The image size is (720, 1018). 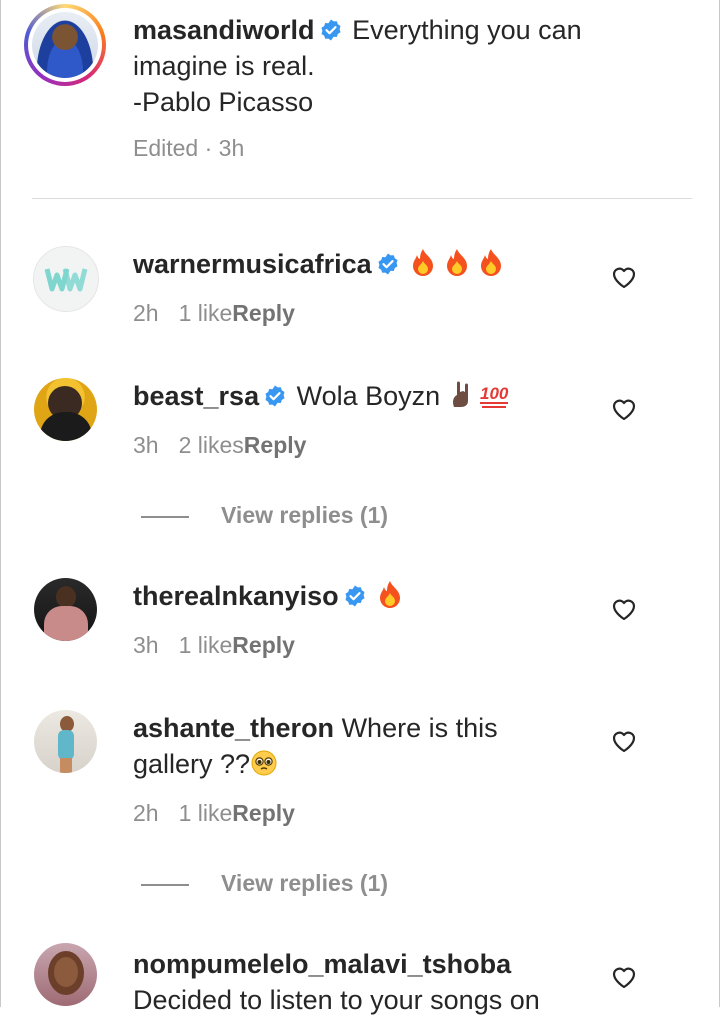 I want to click on comment-username: beast_rsa, so click(x=196, y=396).